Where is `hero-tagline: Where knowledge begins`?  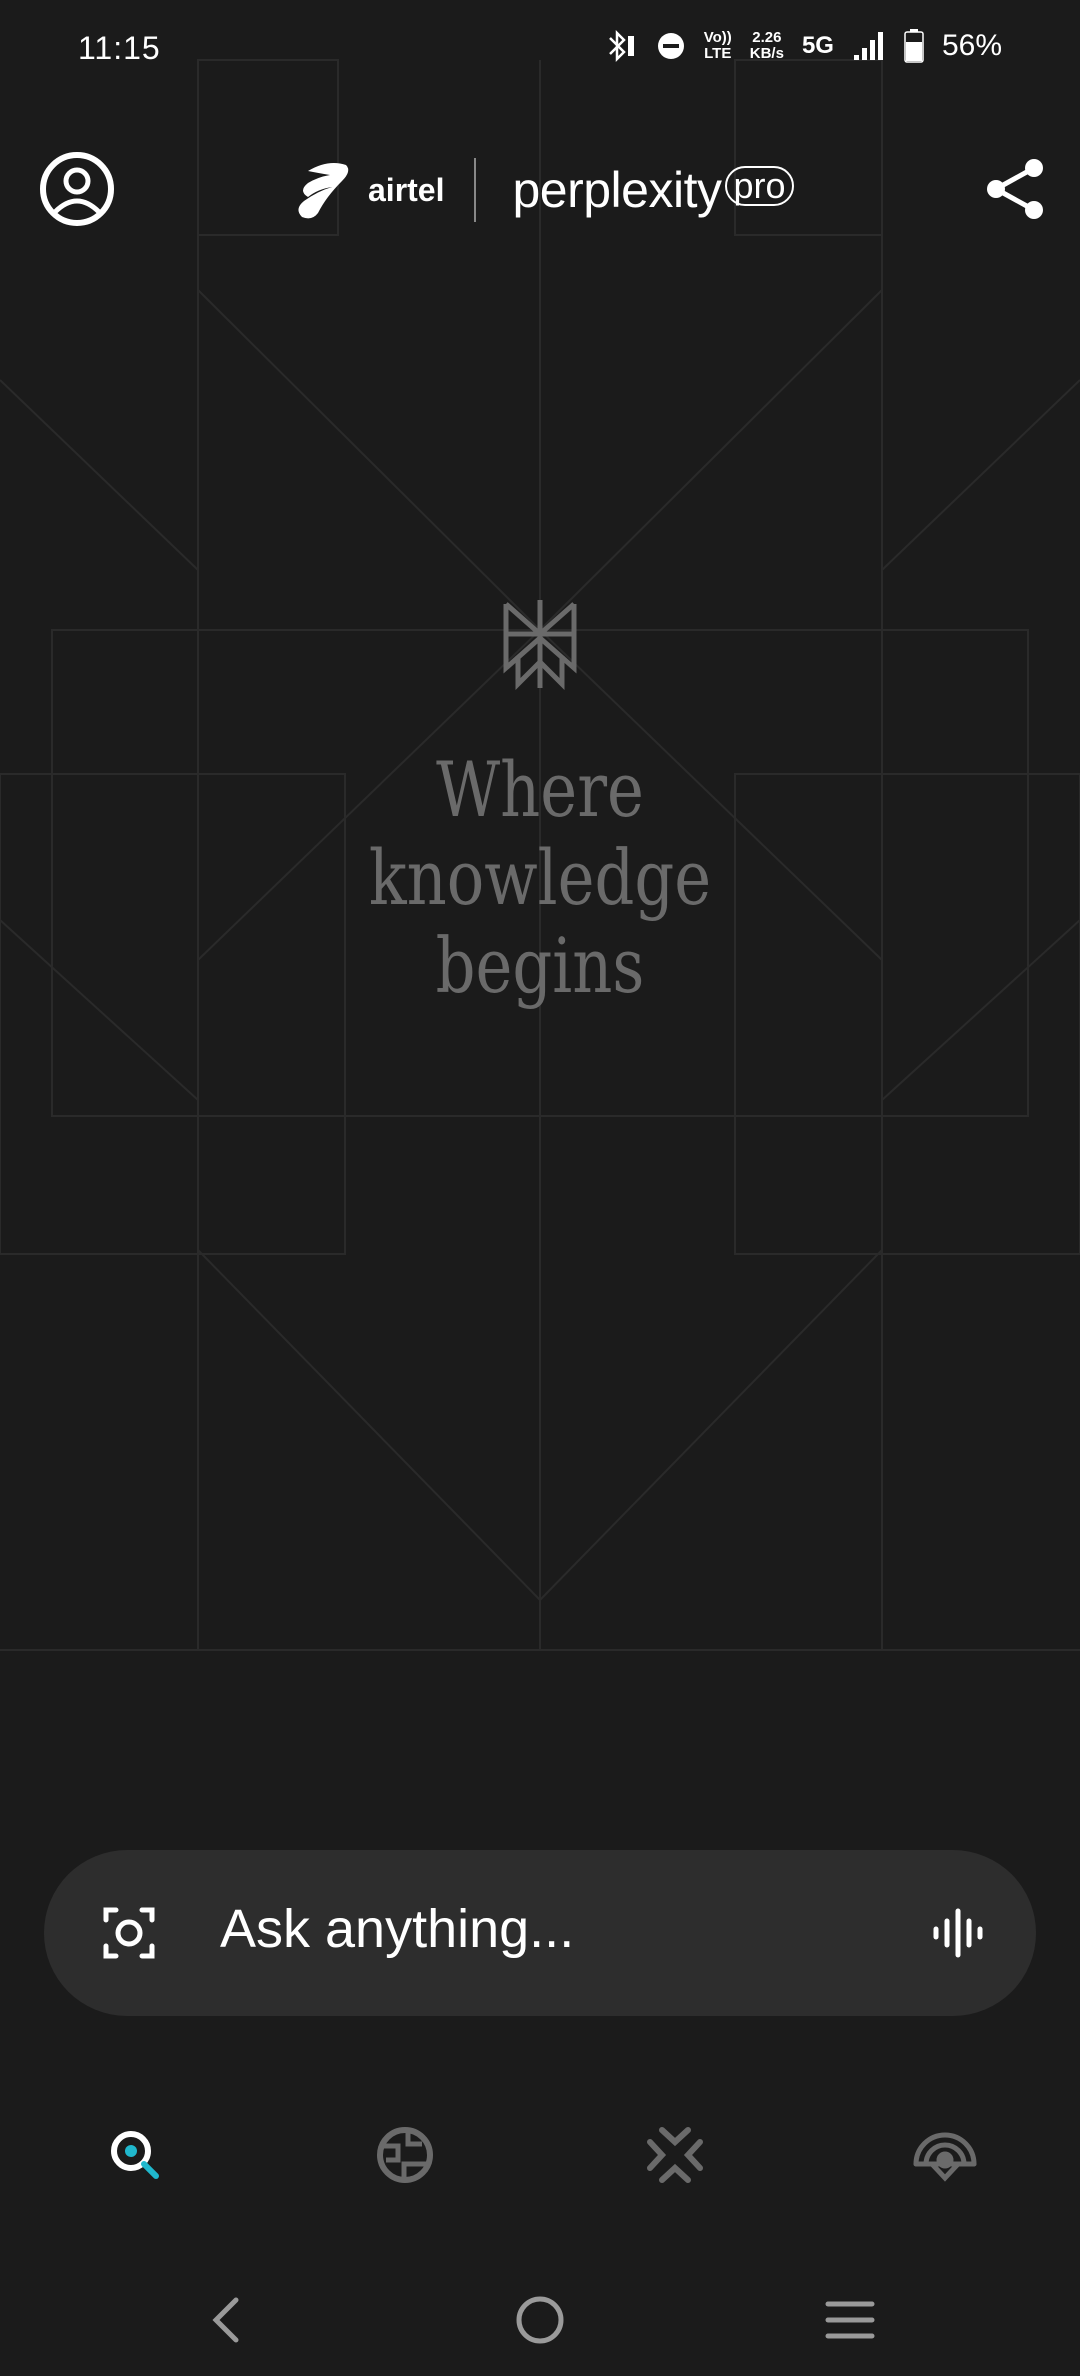
hero-tagline: Where knowledge begins is located at coordinates (540, 878).